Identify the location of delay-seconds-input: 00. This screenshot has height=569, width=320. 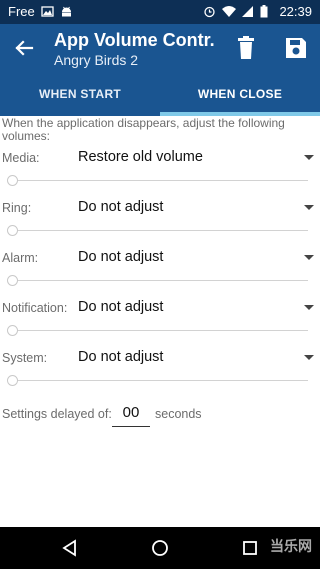
(131, 415).